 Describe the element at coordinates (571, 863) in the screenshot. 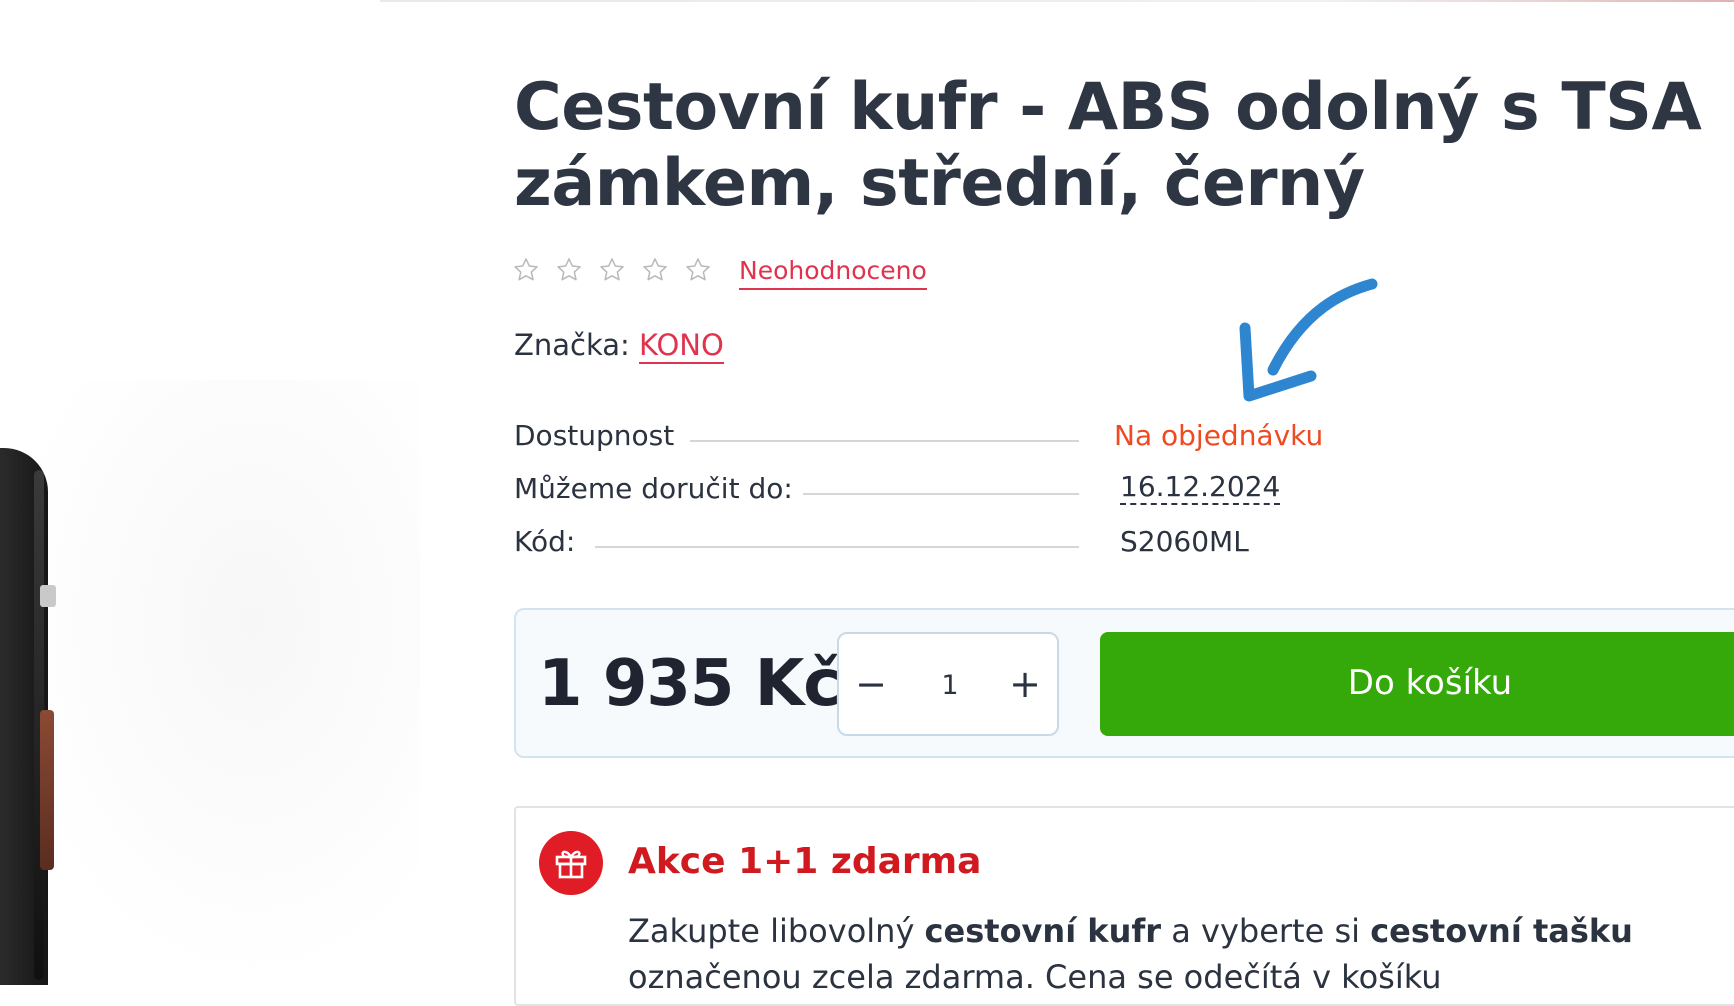

I see `gift-icon` at that location.